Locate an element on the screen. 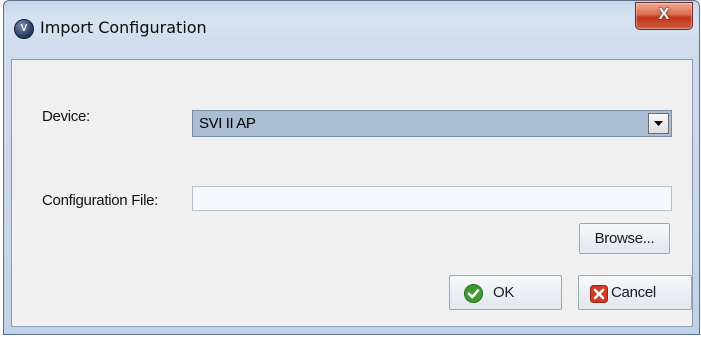  close-button: X is located at coordinates (664, 16).